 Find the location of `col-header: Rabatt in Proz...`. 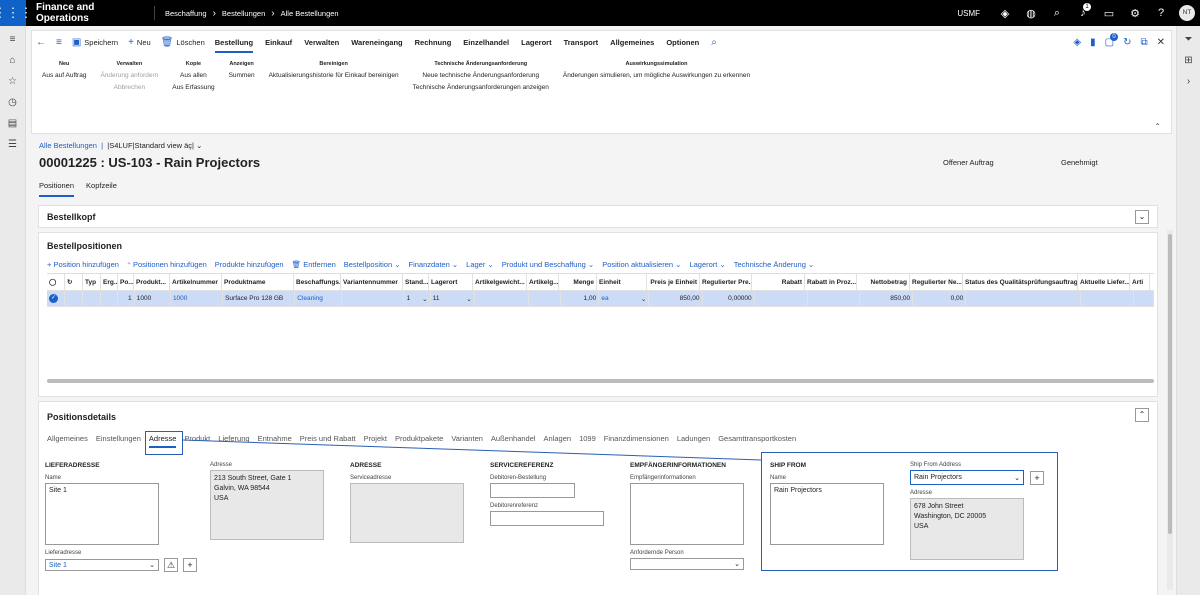

col-header: Rabatt in Proz... is located at coordinates (831, 282).